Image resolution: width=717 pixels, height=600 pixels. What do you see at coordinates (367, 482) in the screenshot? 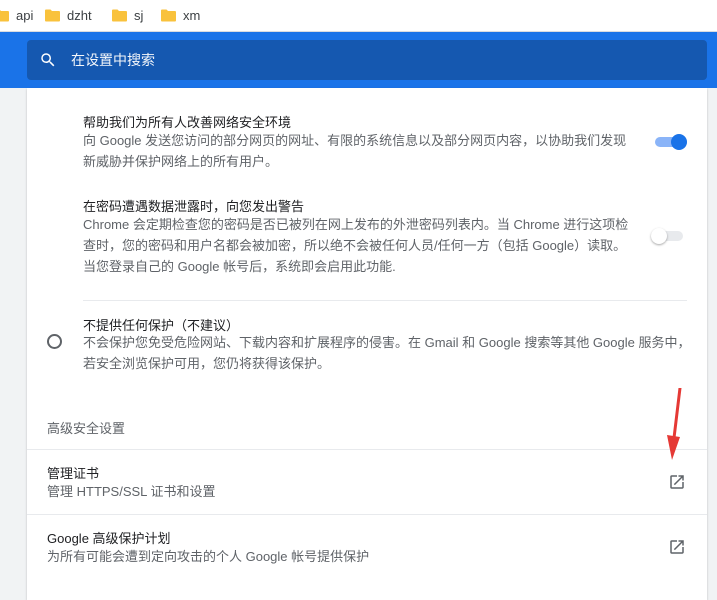
I see `manage-certificates-row: 管理证书 管理 HTTPS/SSL 证书和设置` at bounding box center [367, 482].